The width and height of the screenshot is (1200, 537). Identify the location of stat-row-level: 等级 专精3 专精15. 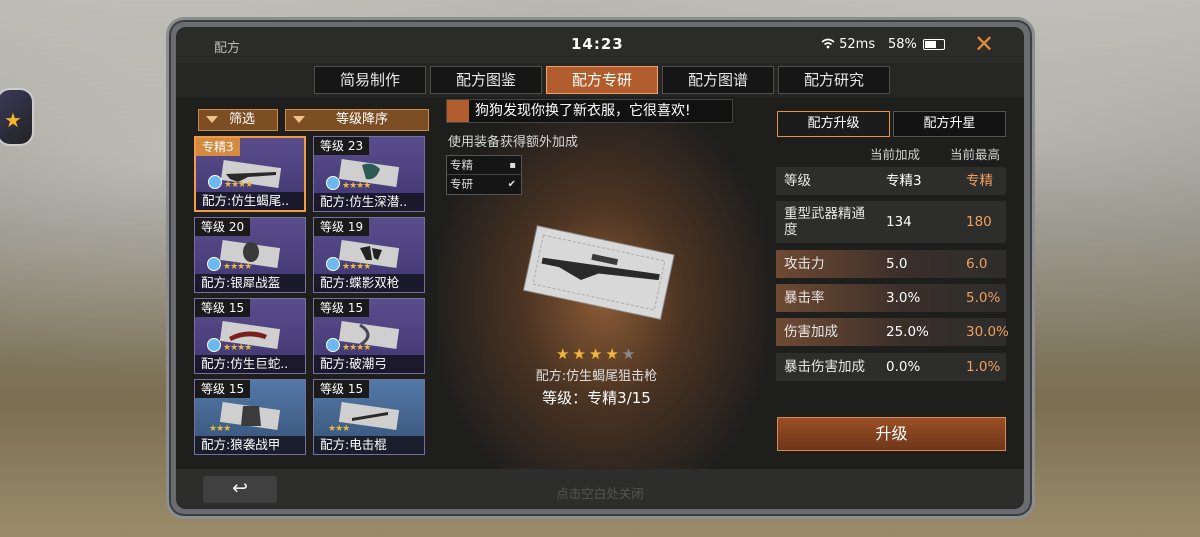
(891, 192).